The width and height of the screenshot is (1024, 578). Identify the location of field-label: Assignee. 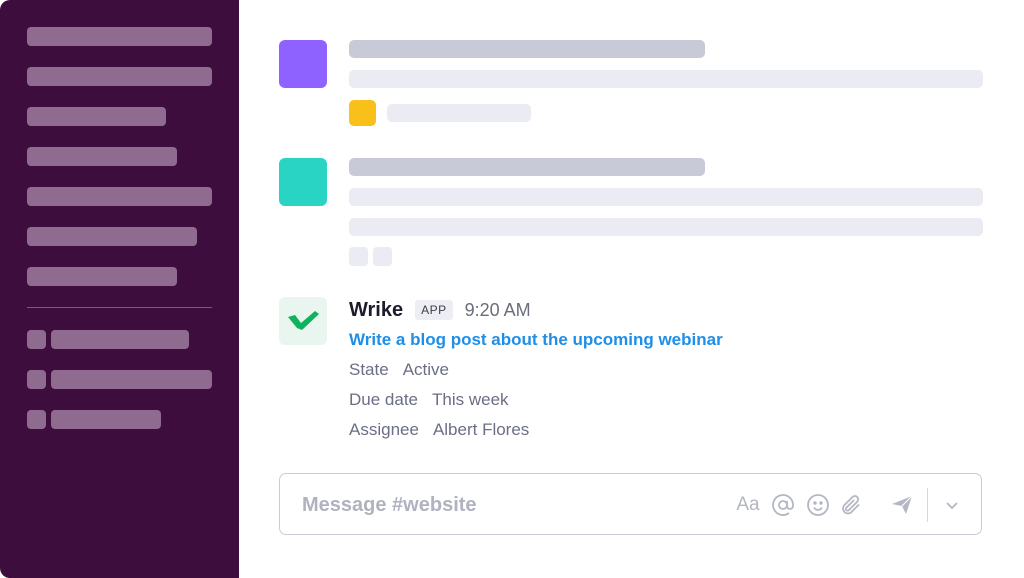
(384, 429).